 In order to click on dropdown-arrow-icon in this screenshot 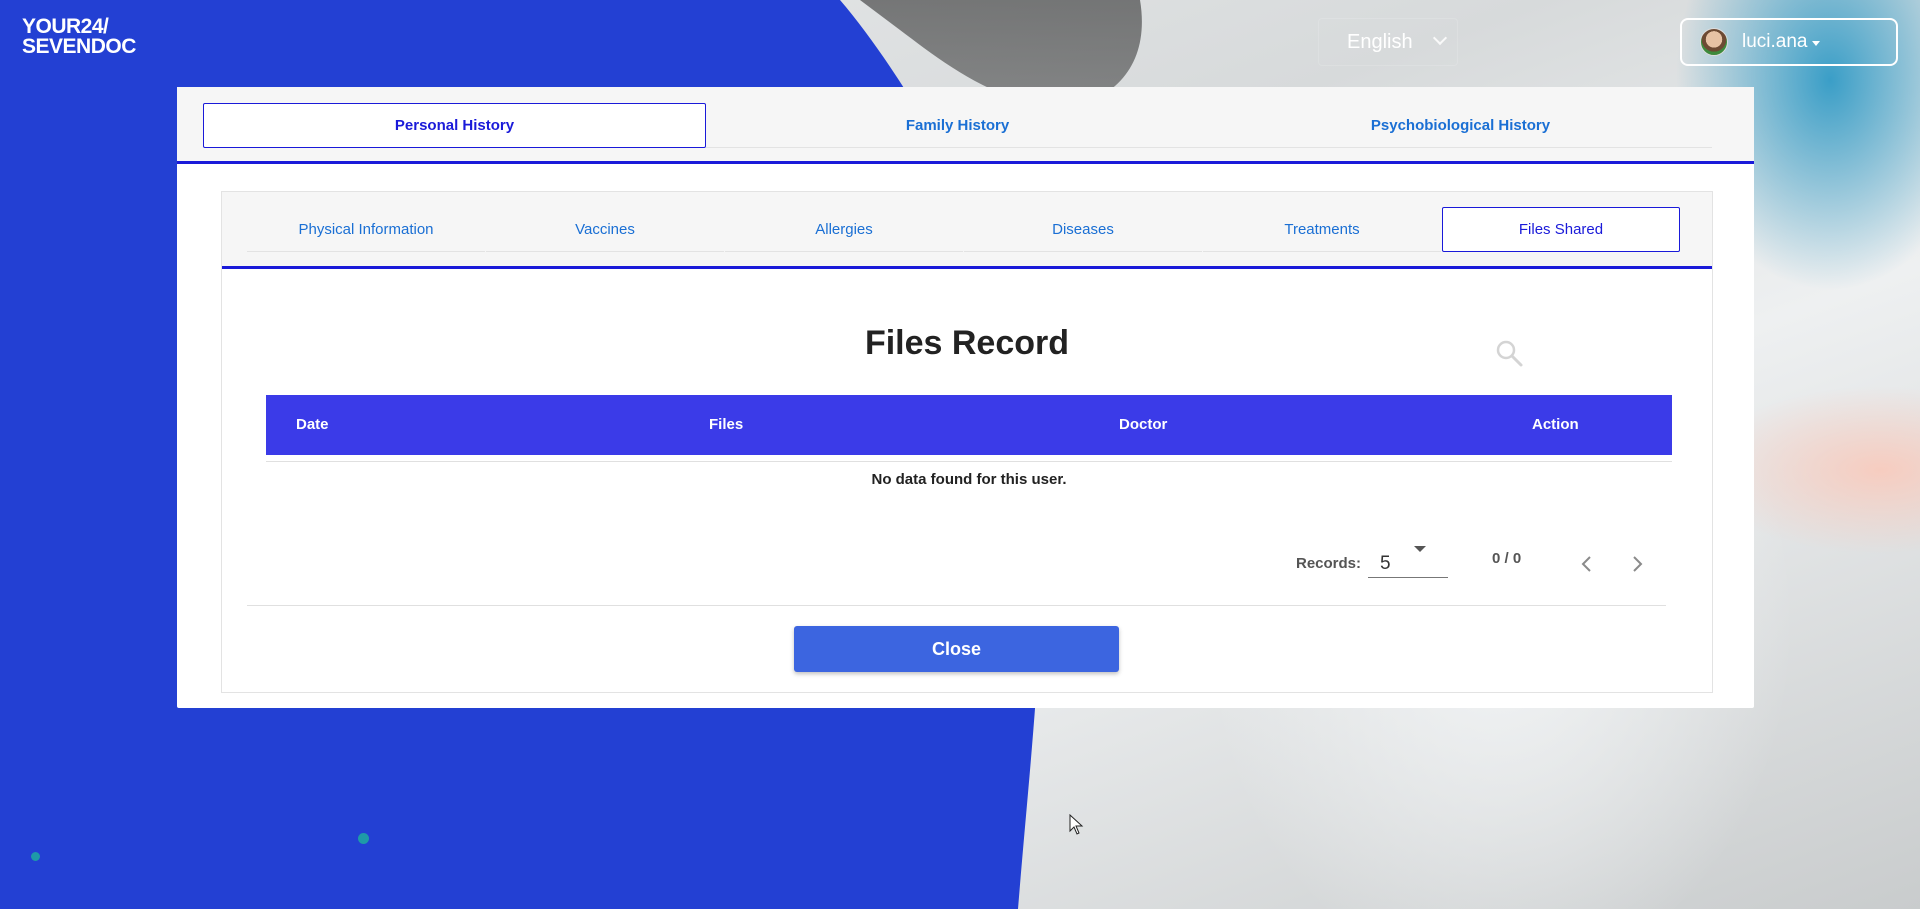, I will do `click(1420, 549)`.